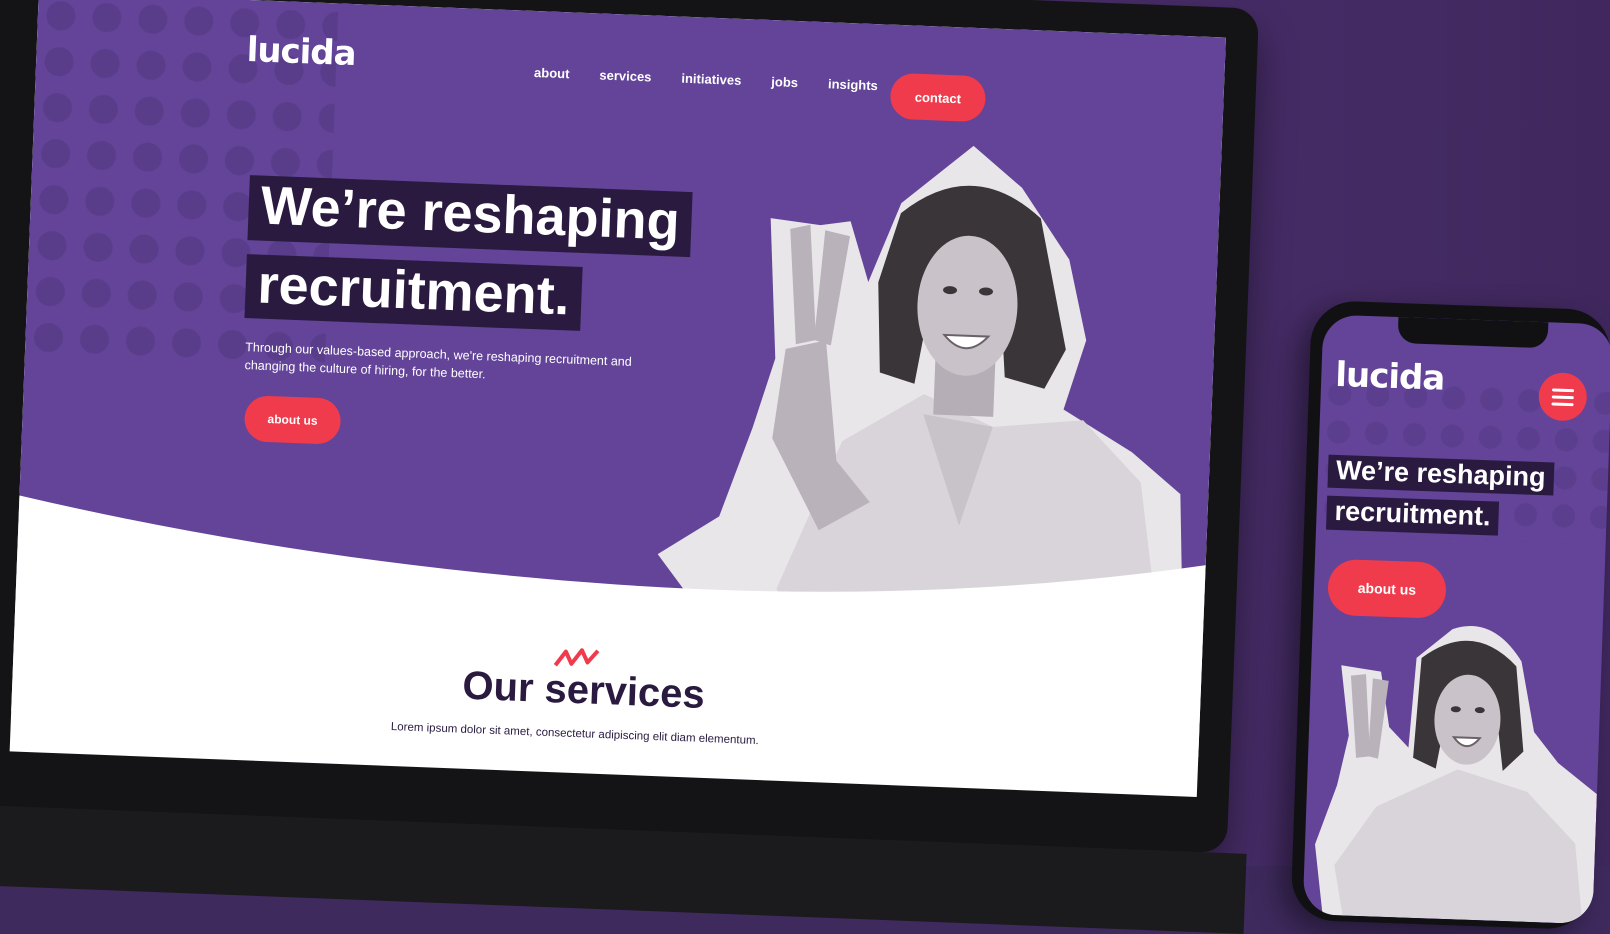 The width and height of the screenshot is (1610, 934). What do you see at coordinates (413, 292) in the screenshot?
I see `headline-line-2: recruitment.` at bounding box center [413, 292].